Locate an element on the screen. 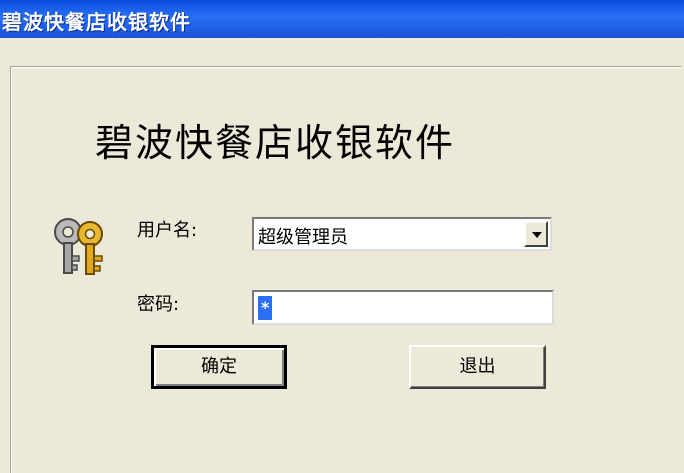 This screenshot has height=473, width=684. dropdown-arrow-button is located at coordinates (536, 234).